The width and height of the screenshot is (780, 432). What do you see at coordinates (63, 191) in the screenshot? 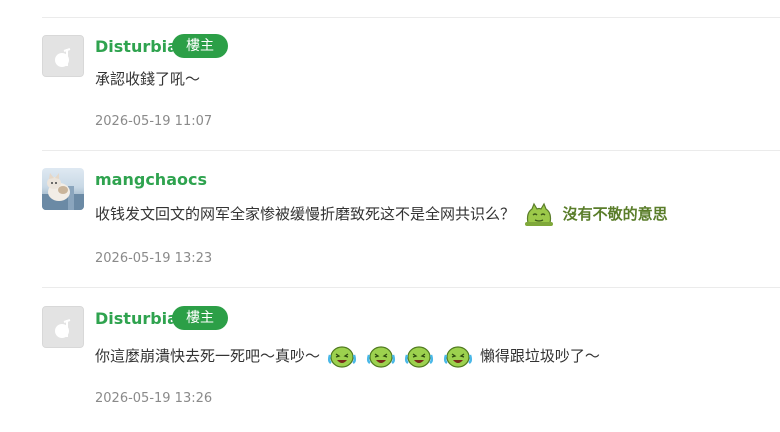
I see `cat-avatar` at bounding box center [63, 191].